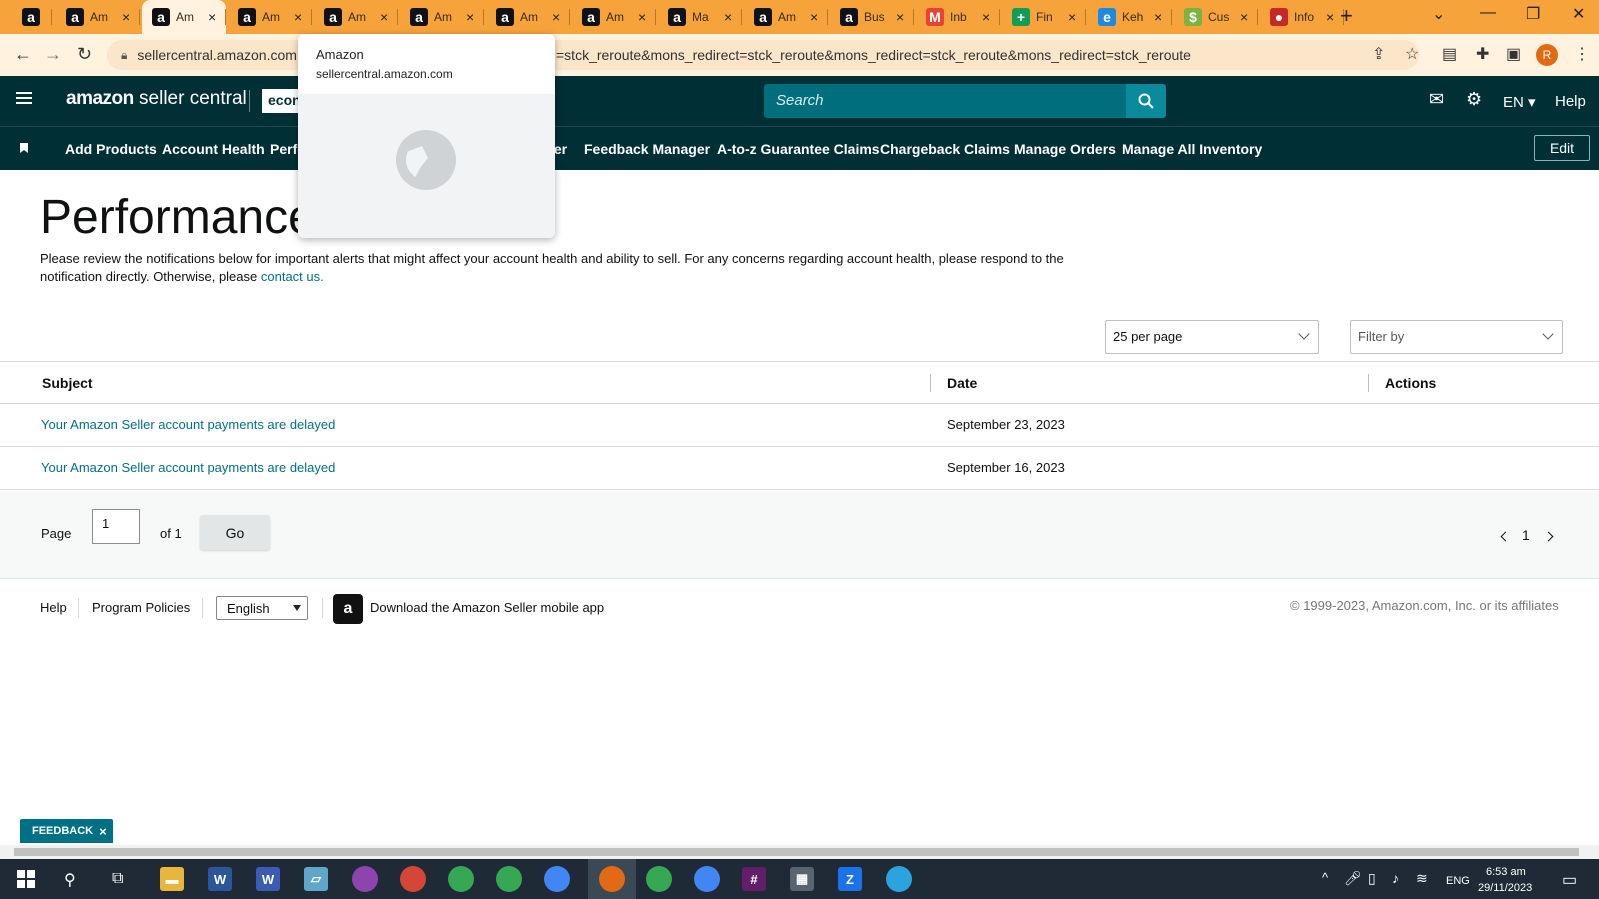  Describe the element at coordinates (292, 276) in the screenshot. I see `contact-us-link: contact us.` at that location.